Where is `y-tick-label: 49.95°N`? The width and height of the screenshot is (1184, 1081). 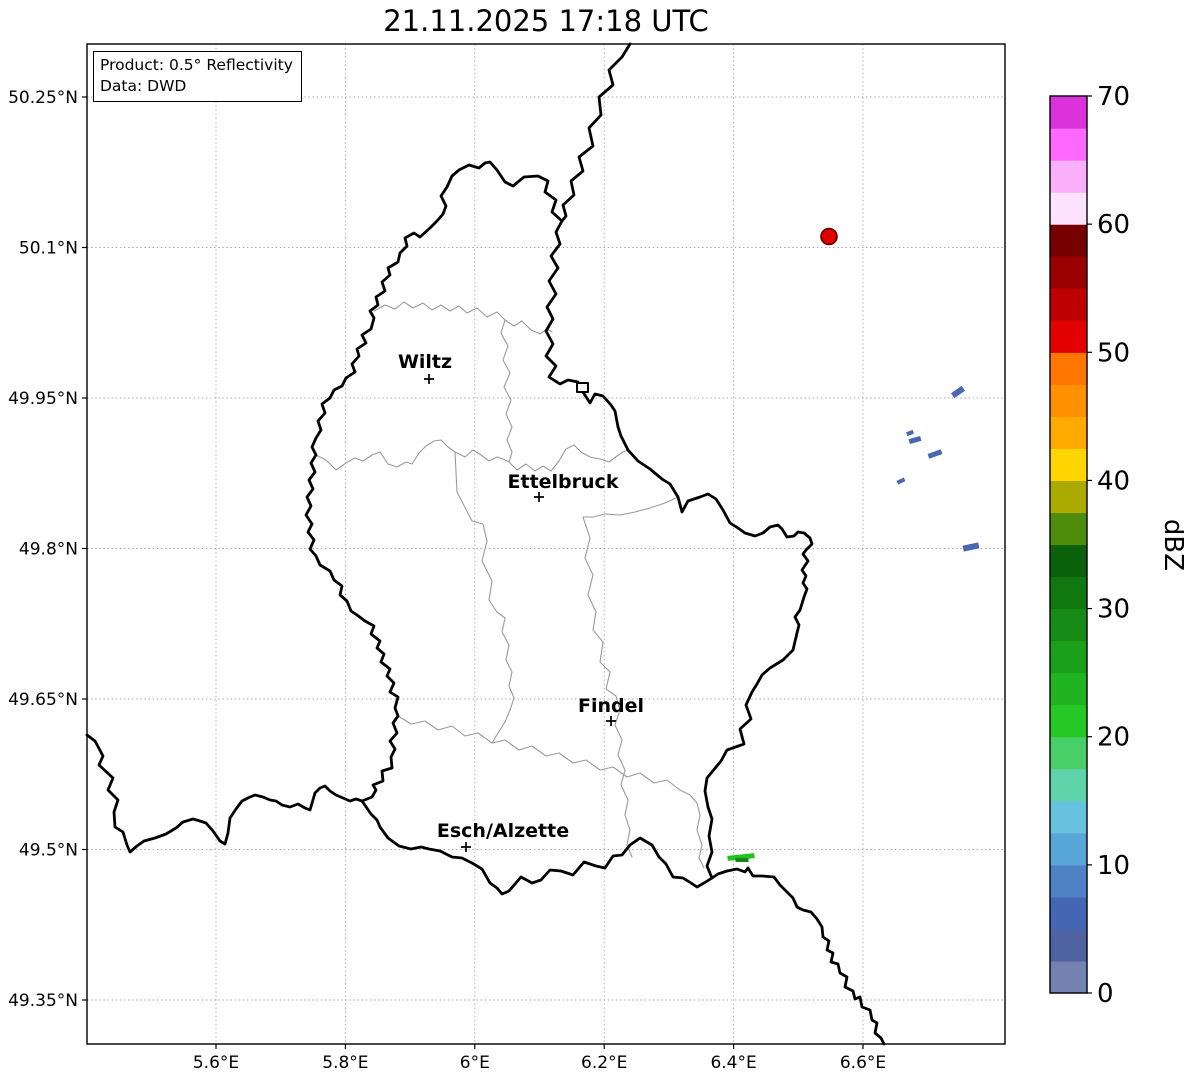
y-tick-label: 49.95°N is located at coordinates (43, 399).